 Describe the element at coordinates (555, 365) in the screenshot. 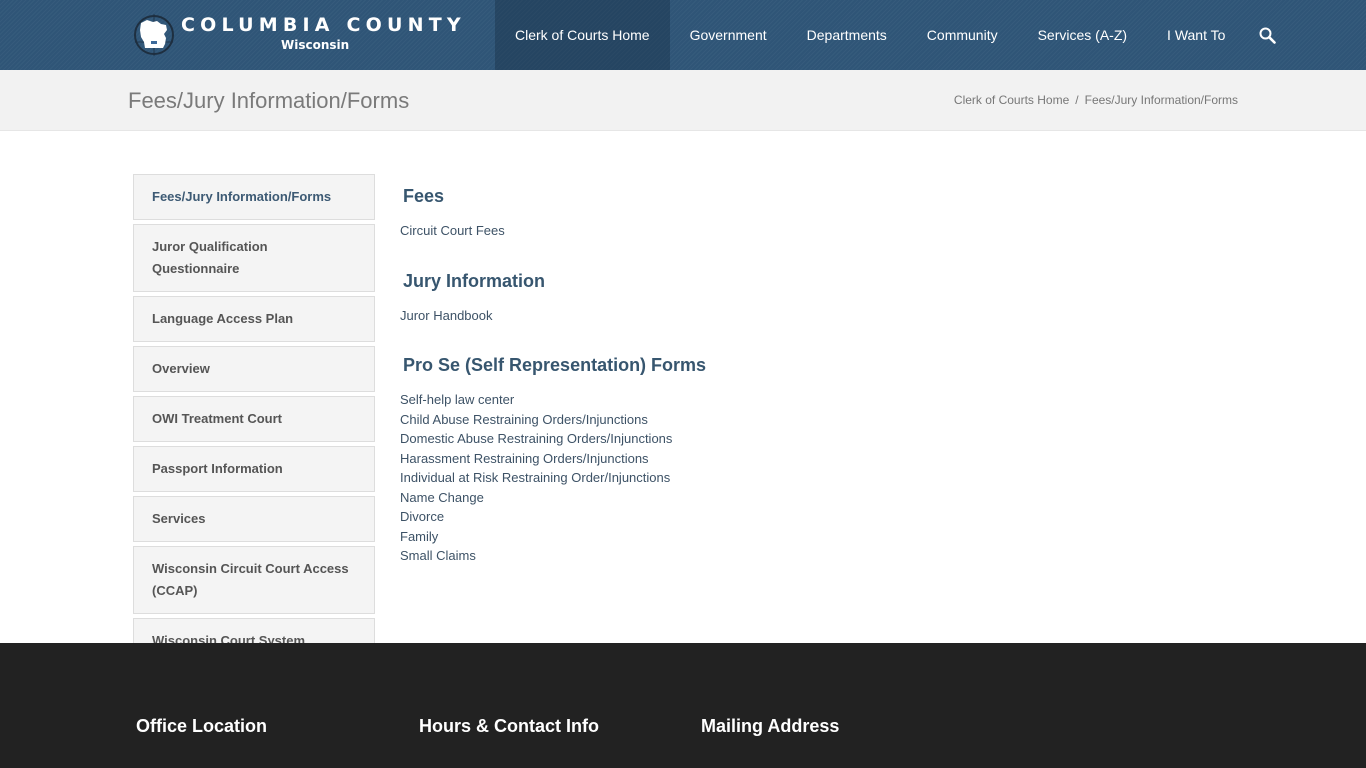

I see `section-heading-pro-se-forms: Pro Se (Self Representation) Forms` at that location.